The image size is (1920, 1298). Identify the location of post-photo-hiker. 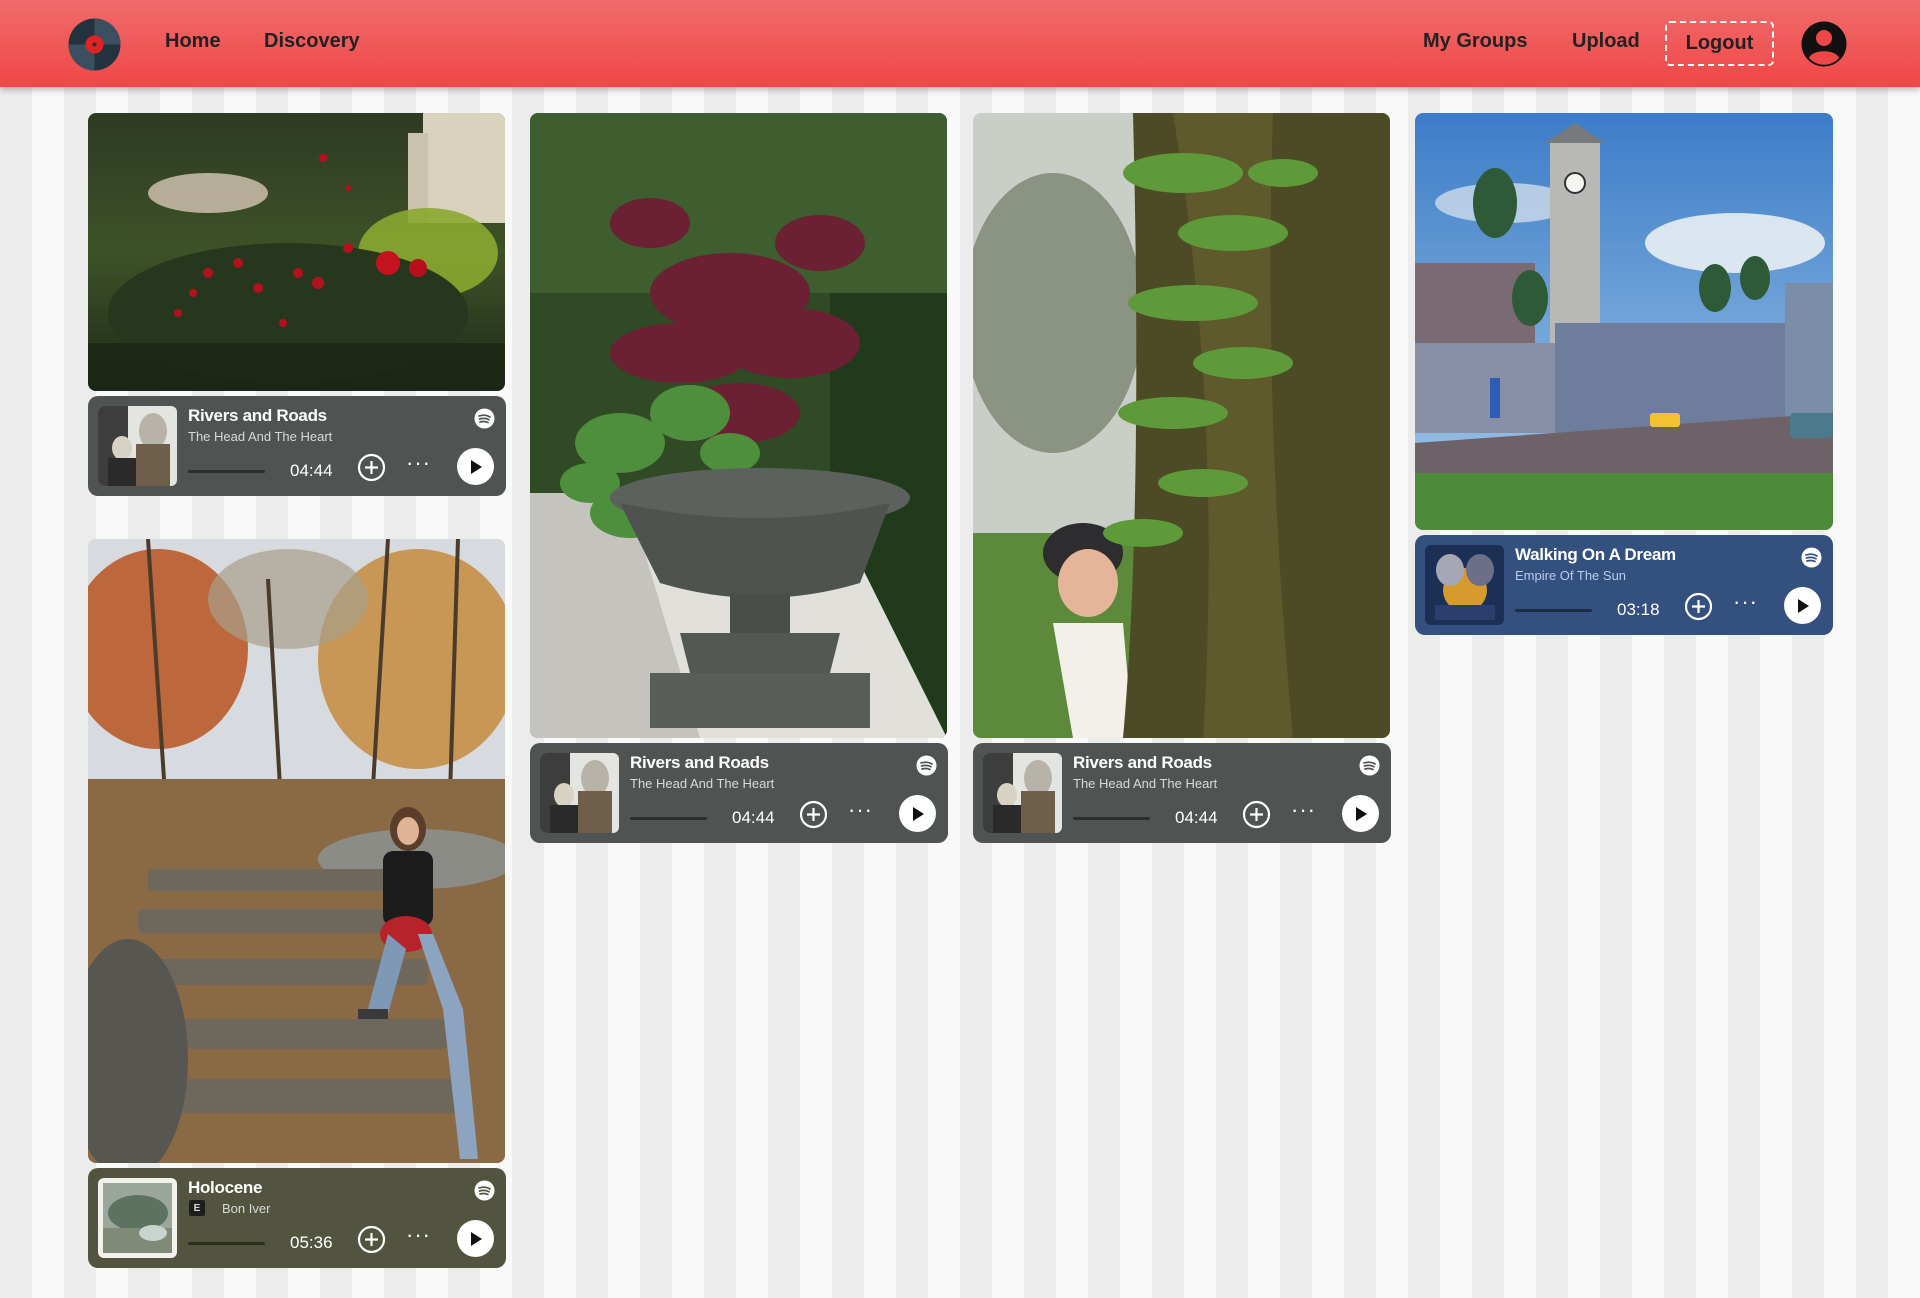
(296, 851).